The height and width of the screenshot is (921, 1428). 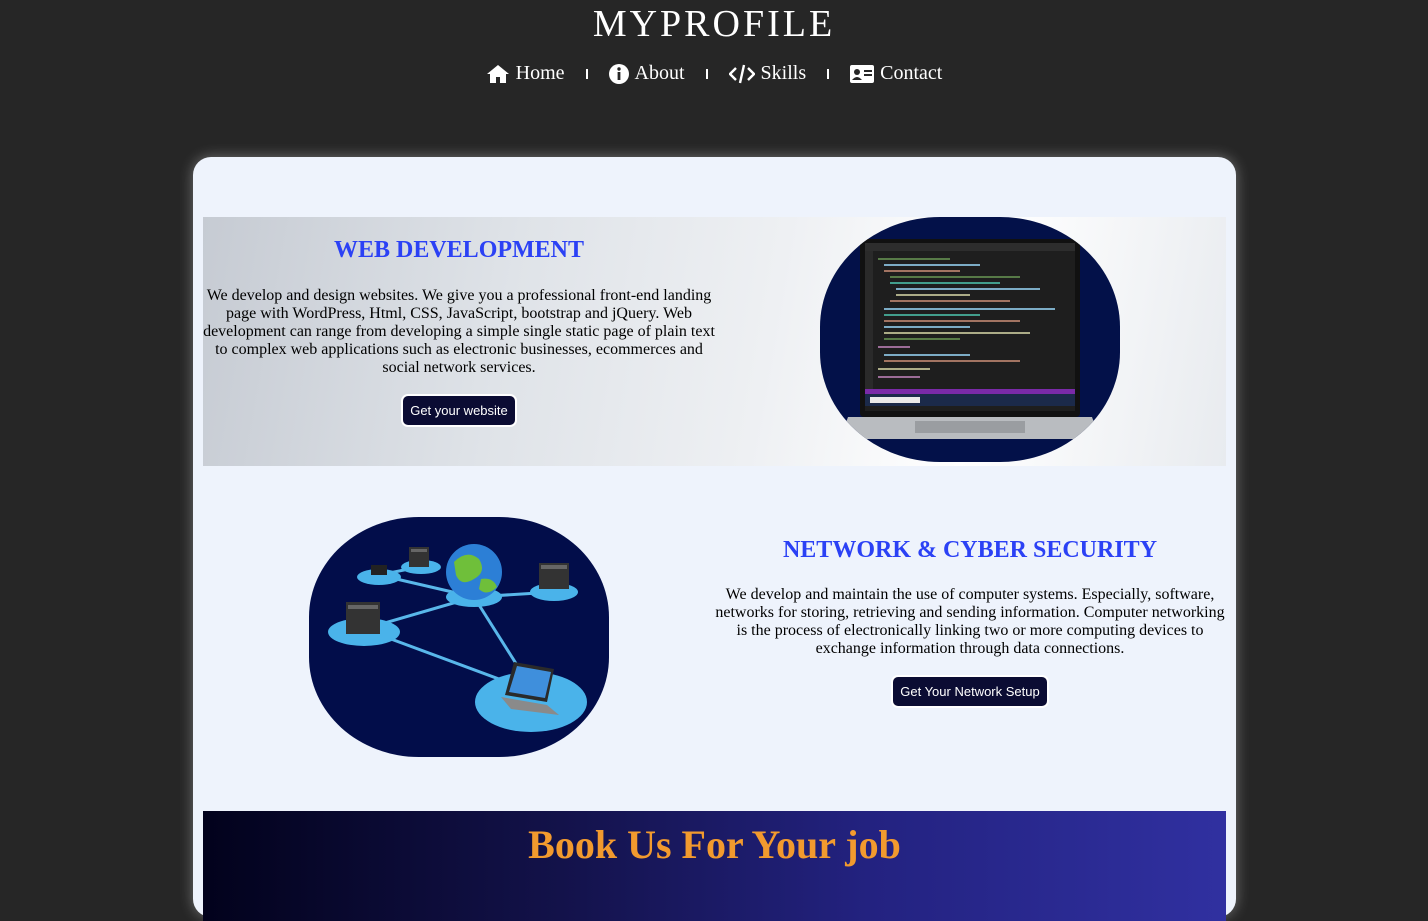 What do you see at coordinates (459, 637) in the screenshot?
I see `network-diagram-image` at bounding box center [459, 637].